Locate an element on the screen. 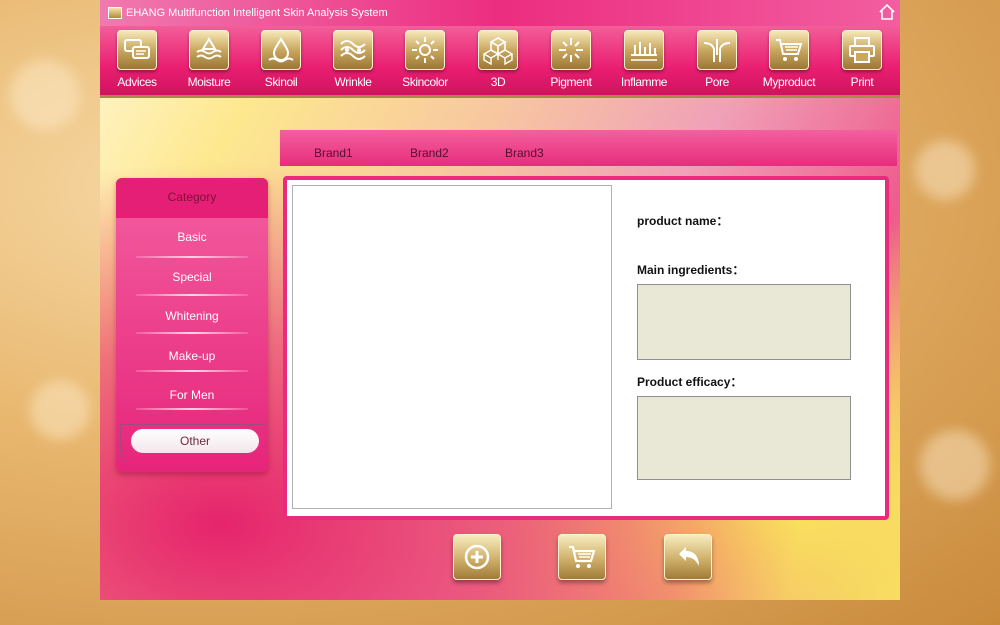 This screenshot has width=1000, height=625. oil-drop-icon is located at coordinates (281, 50).